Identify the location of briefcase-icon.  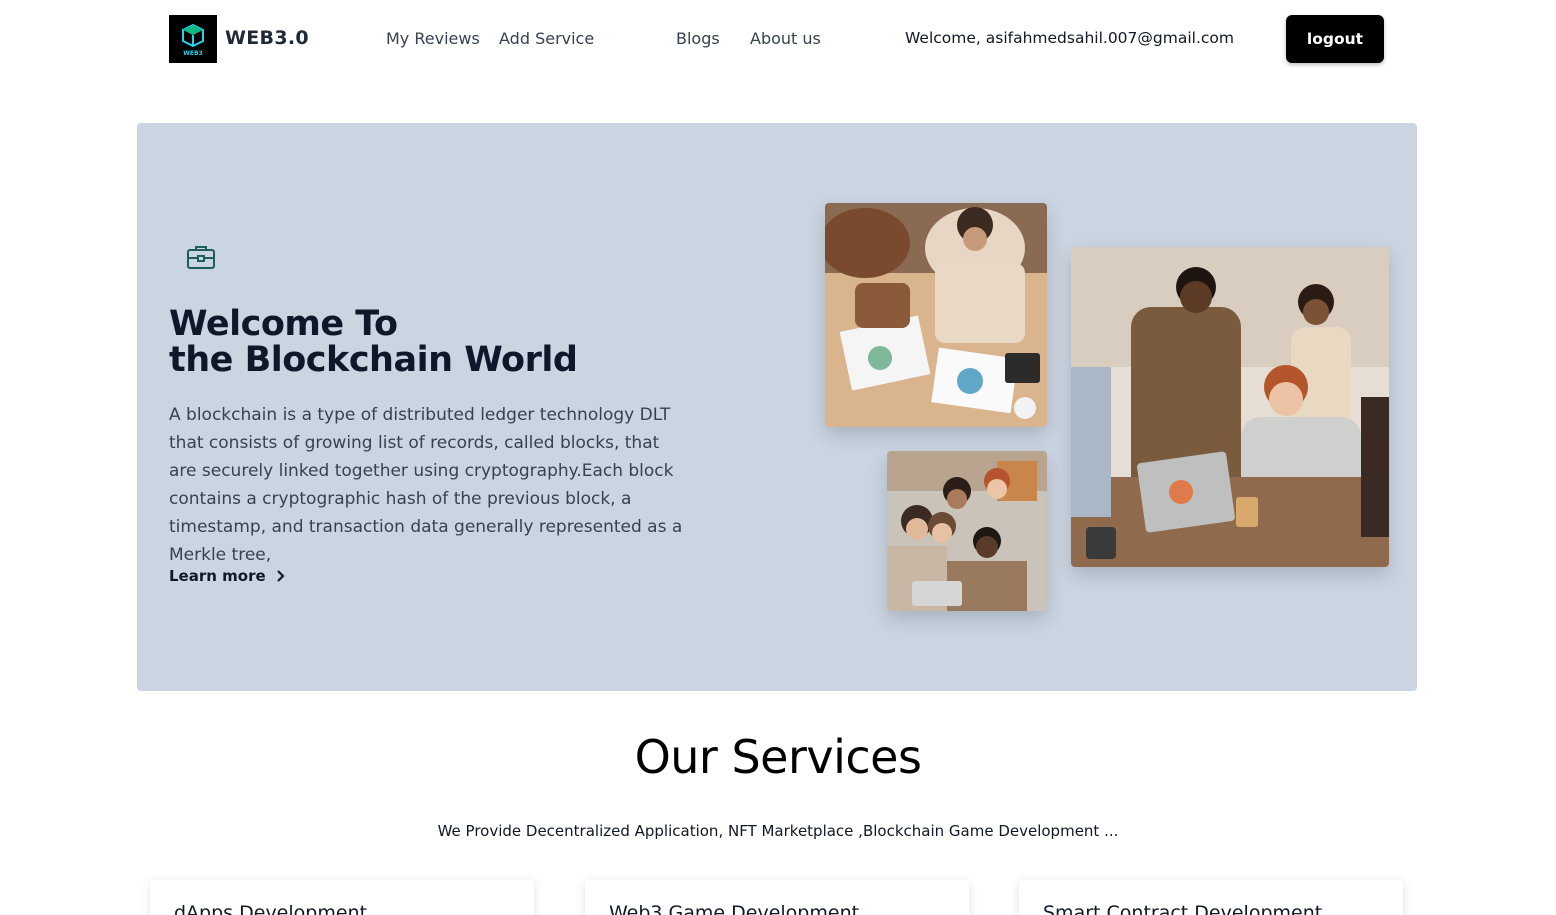
(201, 257).